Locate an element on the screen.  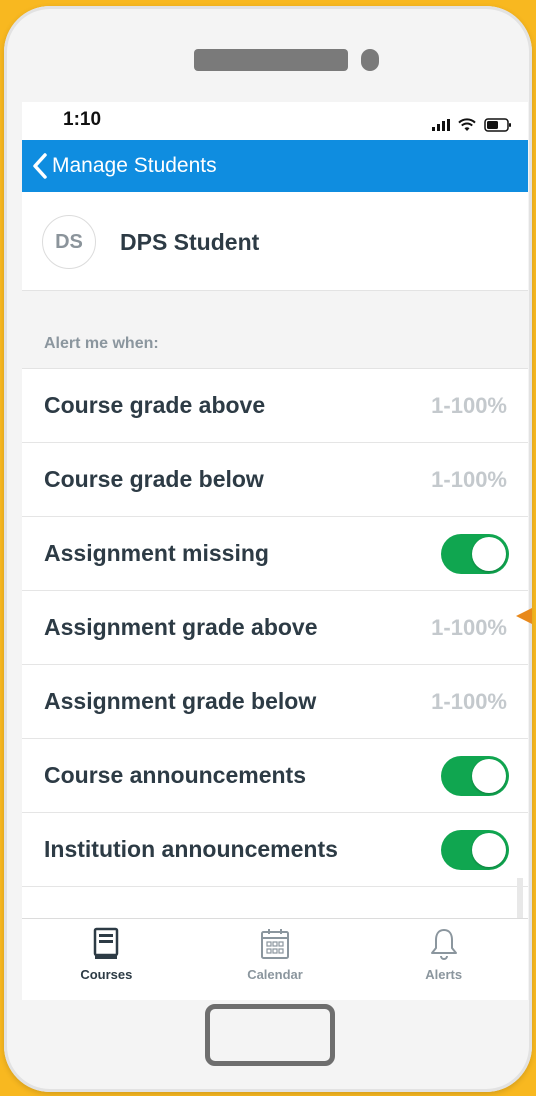
course-announcements-toggle is located at coordinates (475, 775).